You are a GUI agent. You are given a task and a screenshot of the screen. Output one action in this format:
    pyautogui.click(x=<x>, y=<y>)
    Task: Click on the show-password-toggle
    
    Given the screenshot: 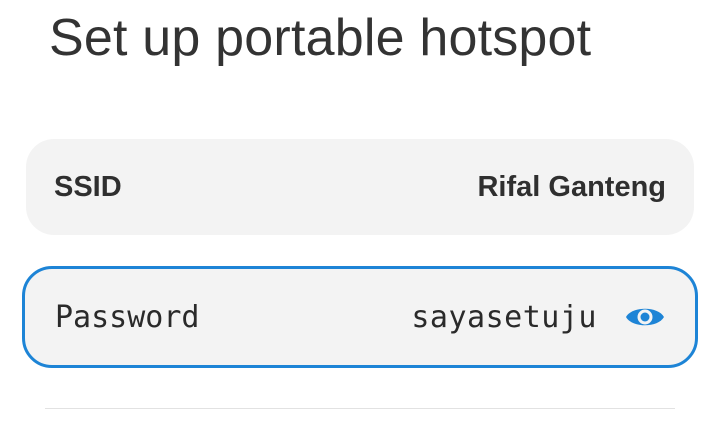 What is the action you would take?
    pyautogui.click(x=645, y=317)
    